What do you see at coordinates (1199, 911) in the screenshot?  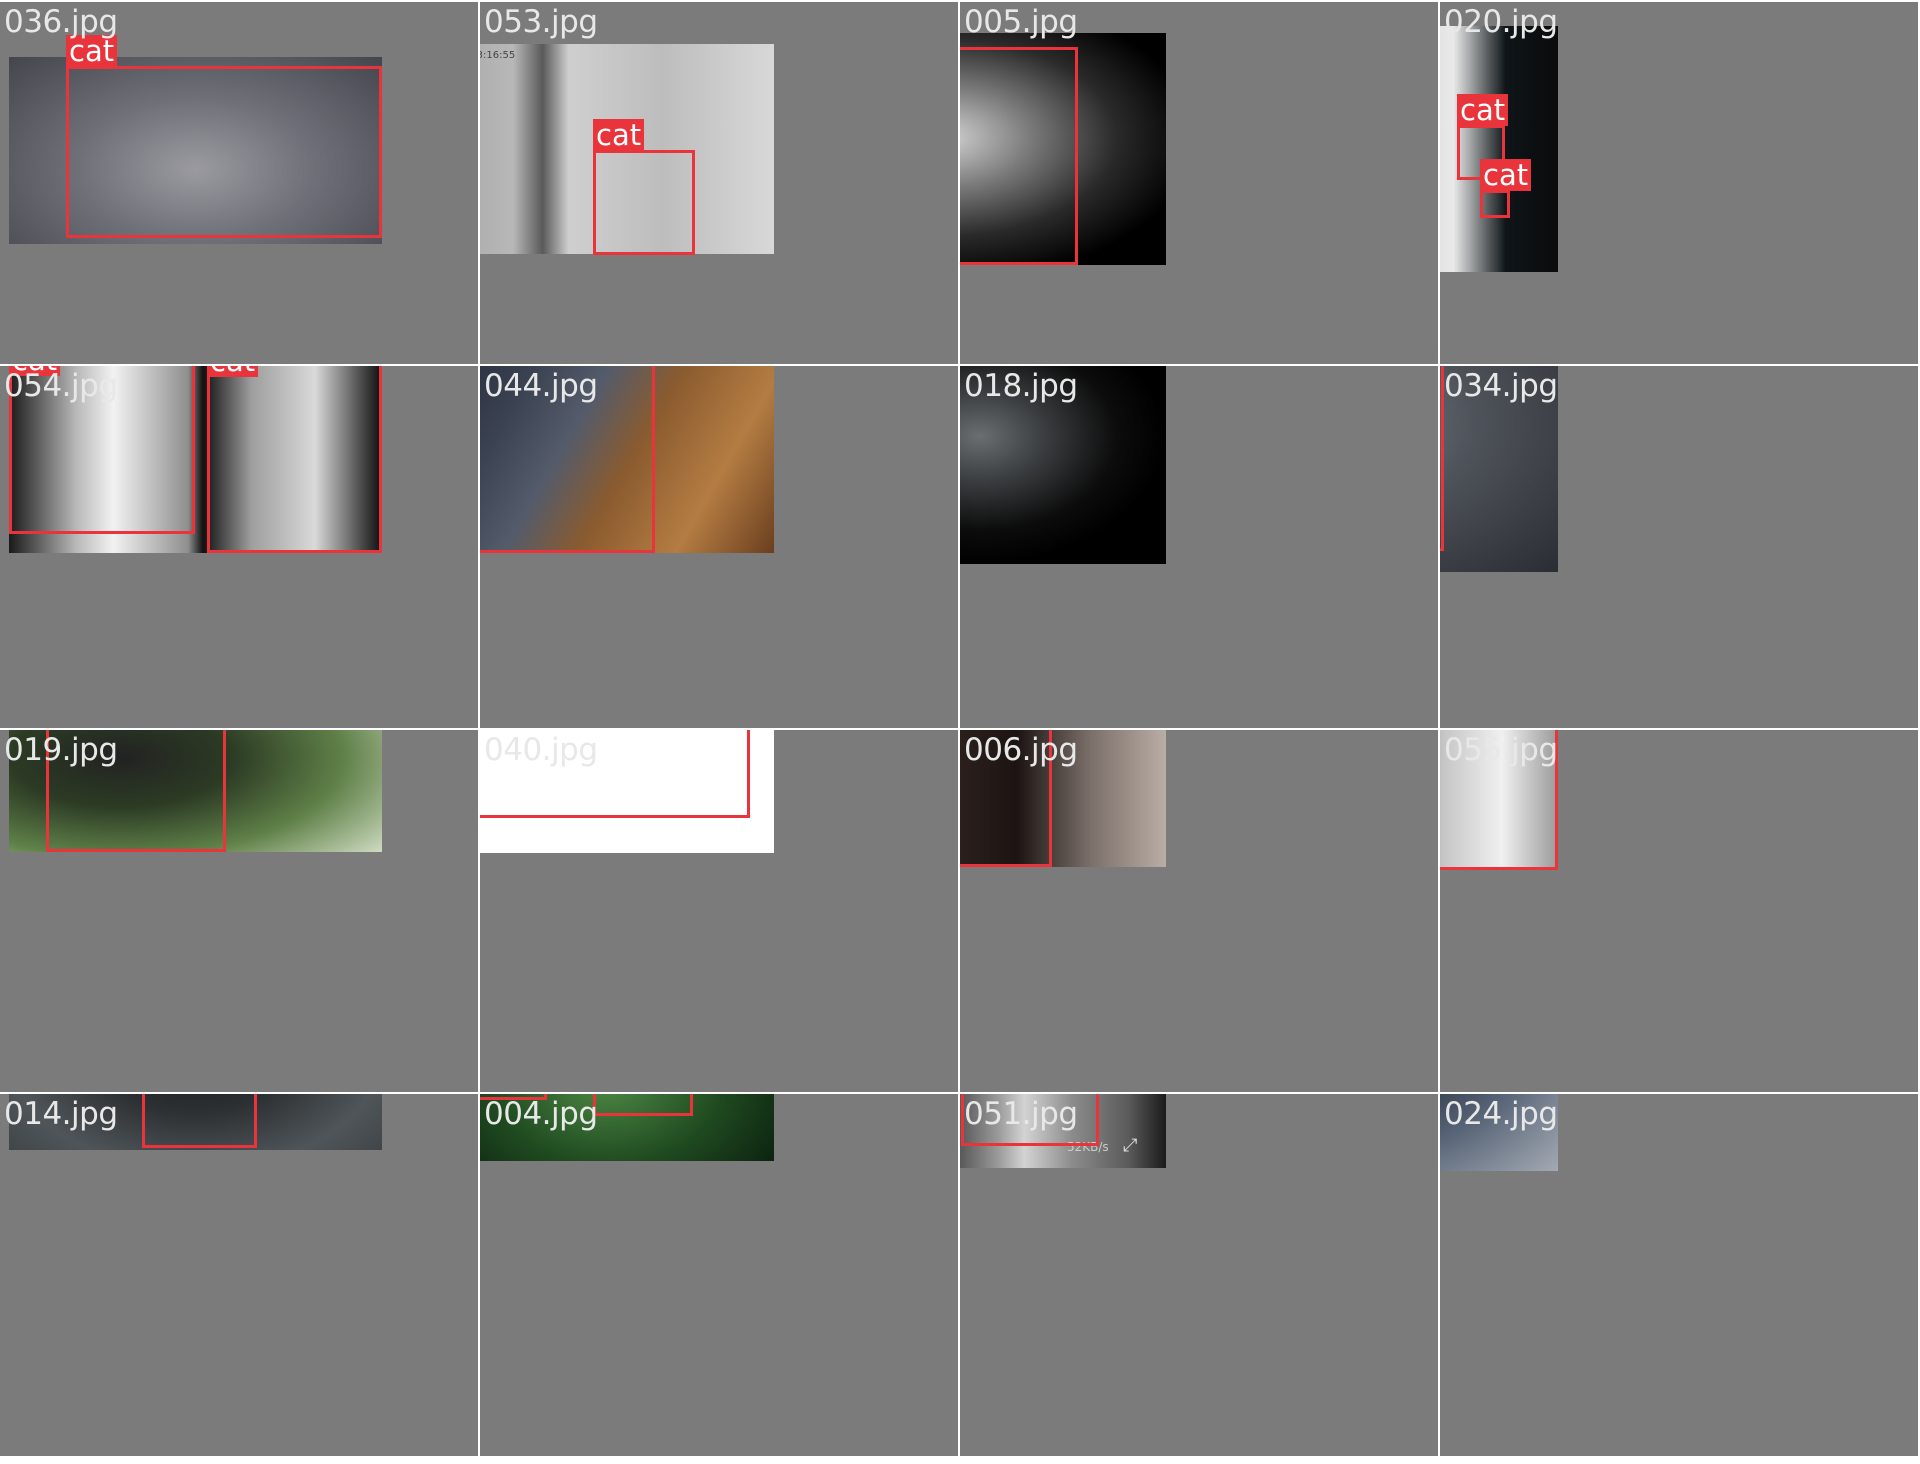 I see `image-tile: 006.jpgcat` at bounding box center [1199, 911].